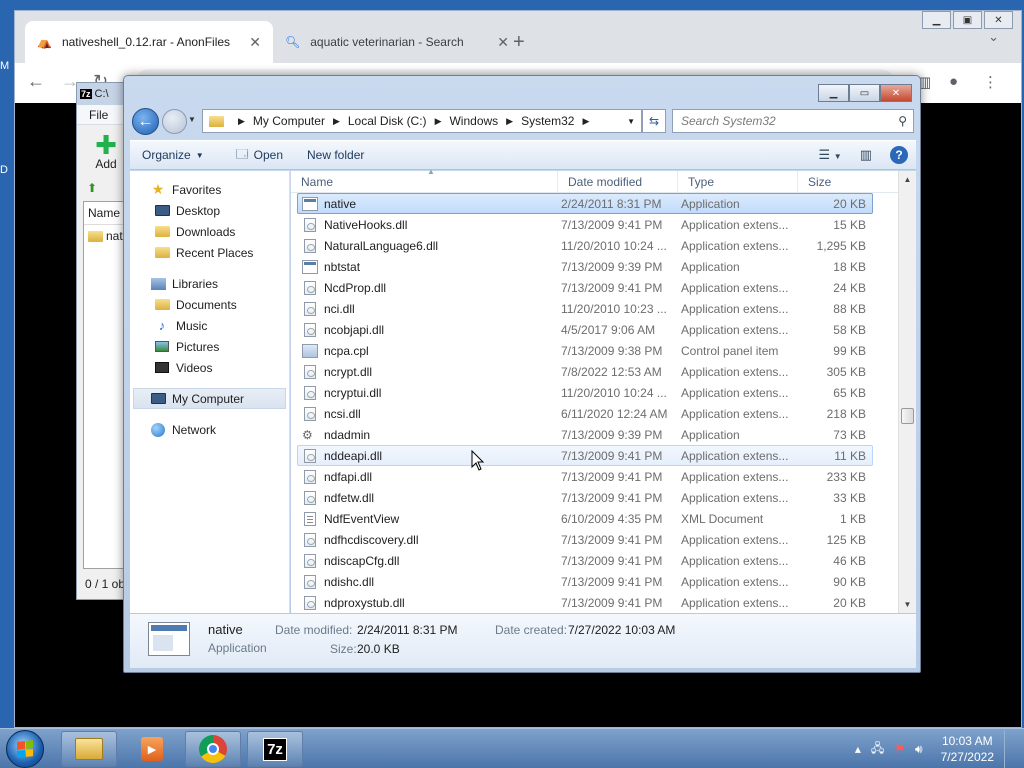 The width and height of the screenshot is (1024, 768). Describe the element at coordinates (547, 121) in the screenshot. I see `breadcrumb-system32: System32` at that location.